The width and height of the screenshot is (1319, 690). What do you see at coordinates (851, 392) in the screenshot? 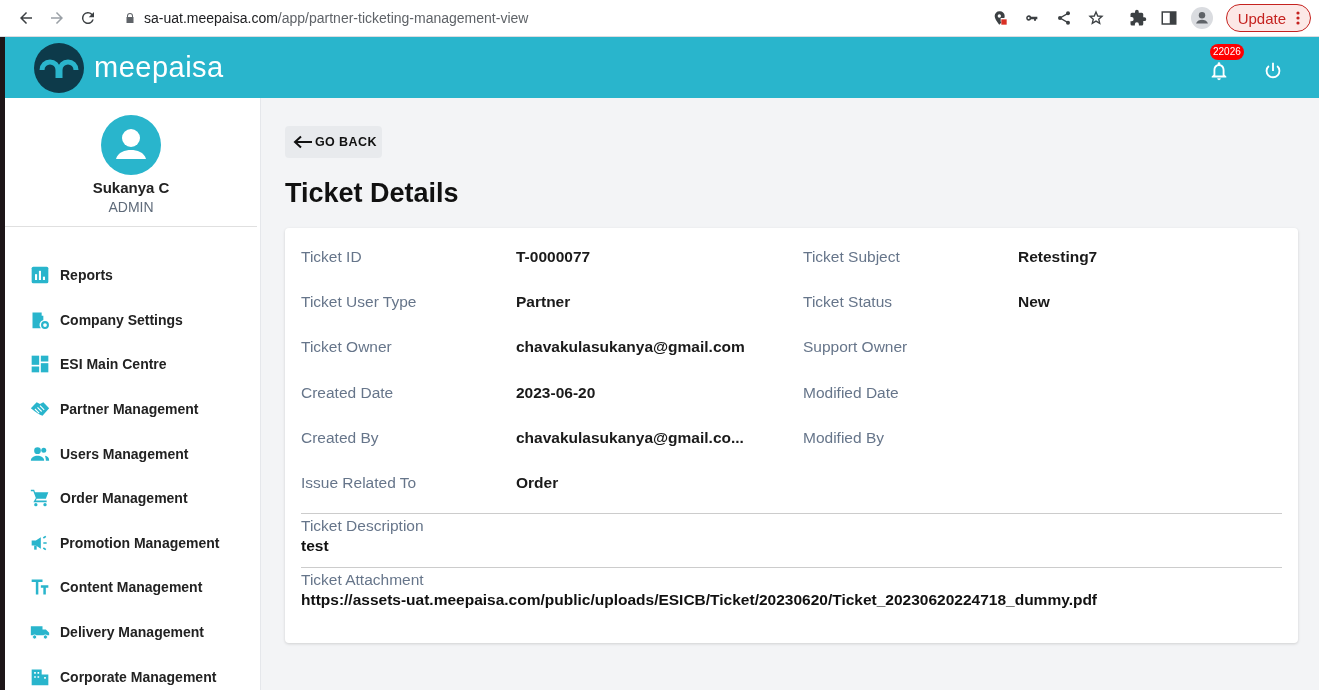
I see `field-label: Modified Date` at bounding box center [851, 392].